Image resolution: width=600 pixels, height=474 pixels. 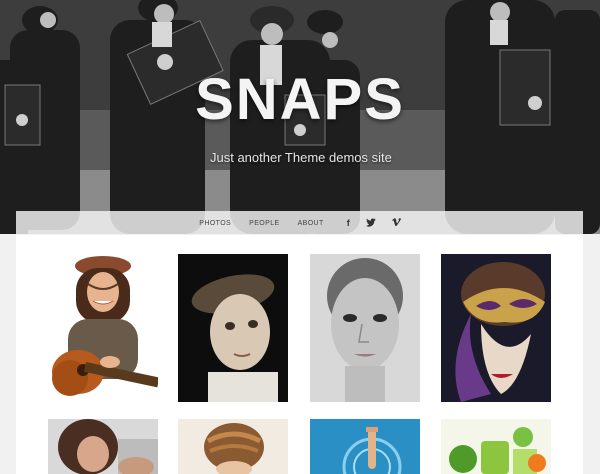 I want to click on woman-with-guitar-photo, so click(x=103, y=328).